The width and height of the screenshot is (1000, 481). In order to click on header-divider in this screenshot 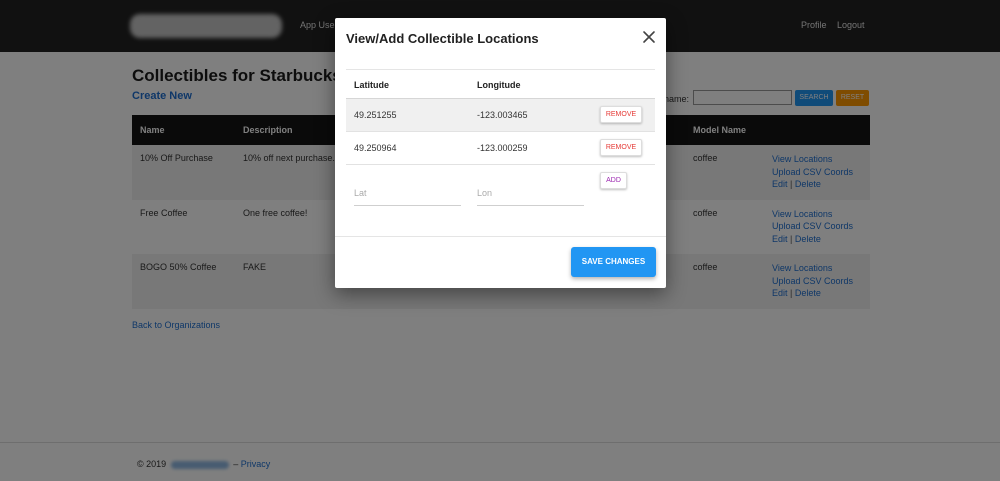, I will do `click(500, 69)`.